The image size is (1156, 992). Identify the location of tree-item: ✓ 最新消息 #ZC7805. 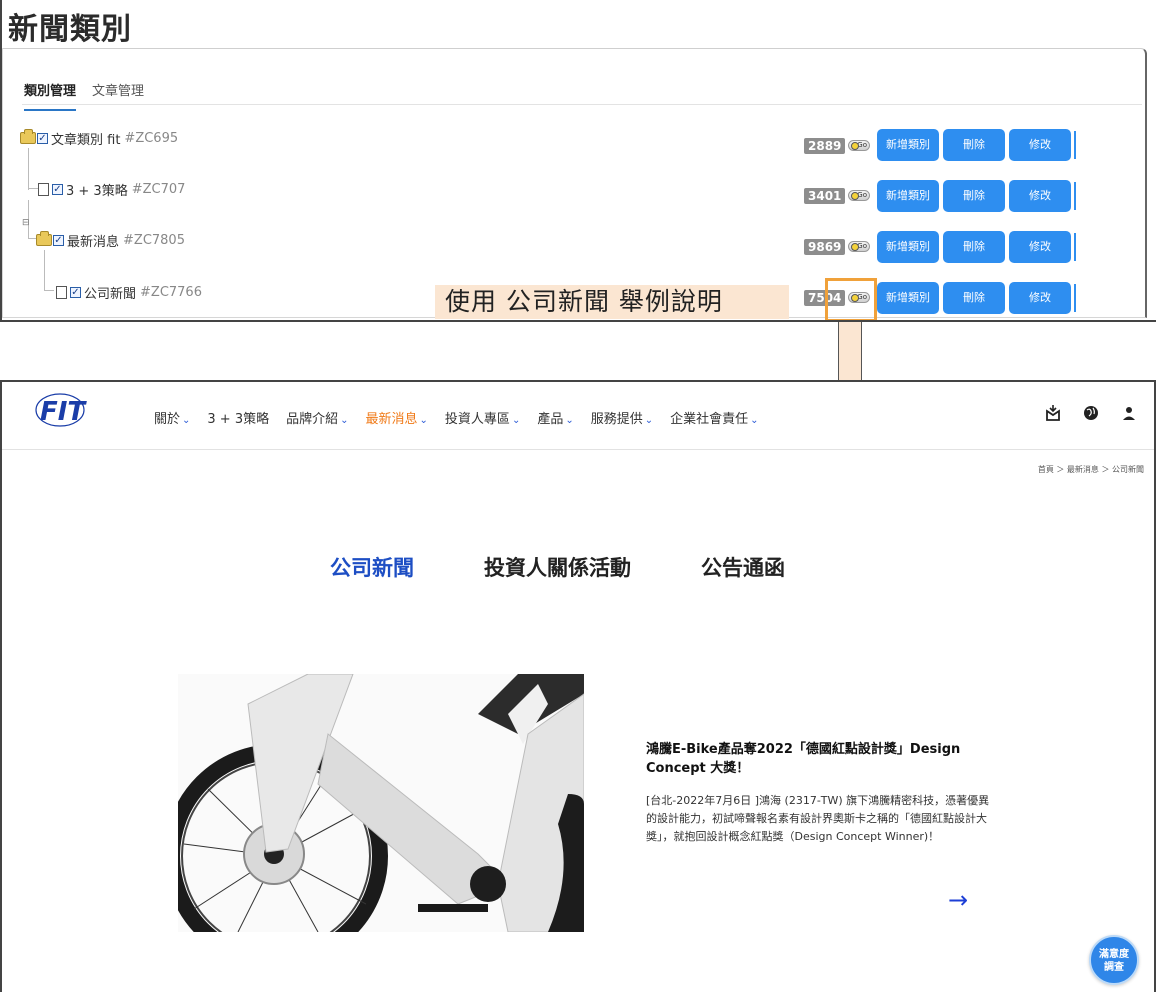
(110, 240).